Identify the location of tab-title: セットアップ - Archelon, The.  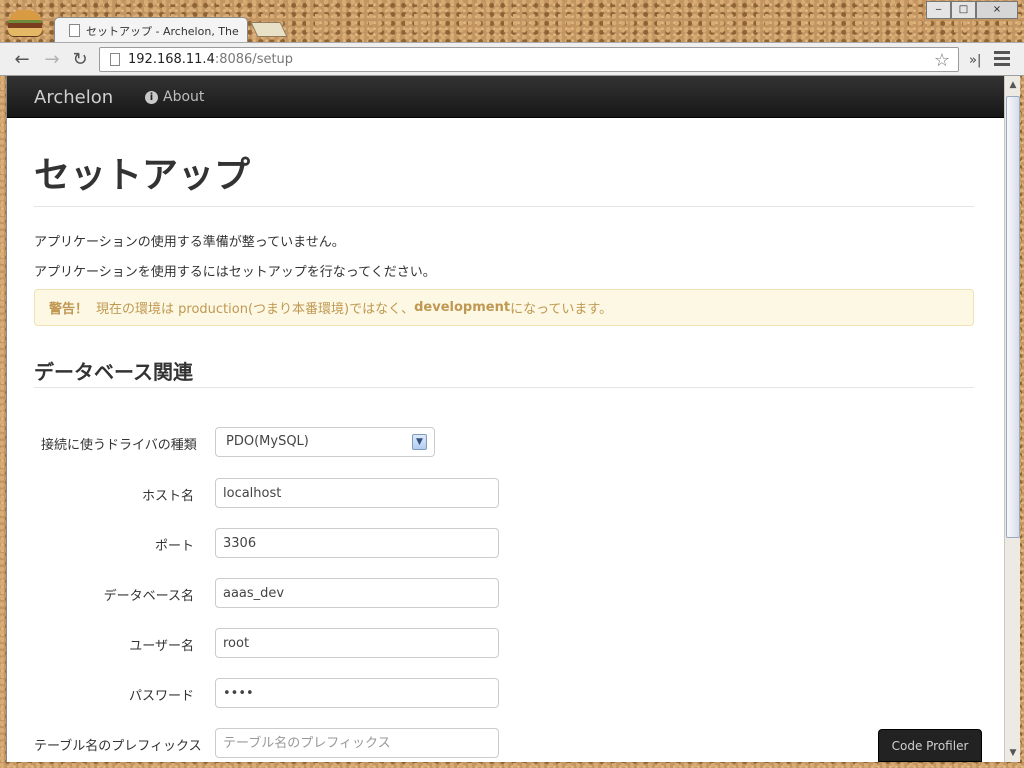
(162, 31).